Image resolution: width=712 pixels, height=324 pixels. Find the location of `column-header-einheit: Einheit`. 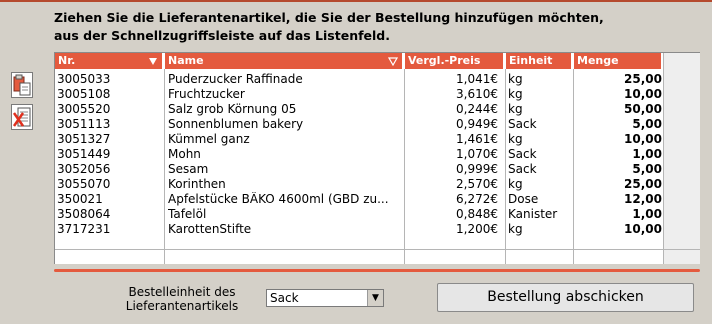

column-header-einheit: Einheit is located at coordinates (539, 61).